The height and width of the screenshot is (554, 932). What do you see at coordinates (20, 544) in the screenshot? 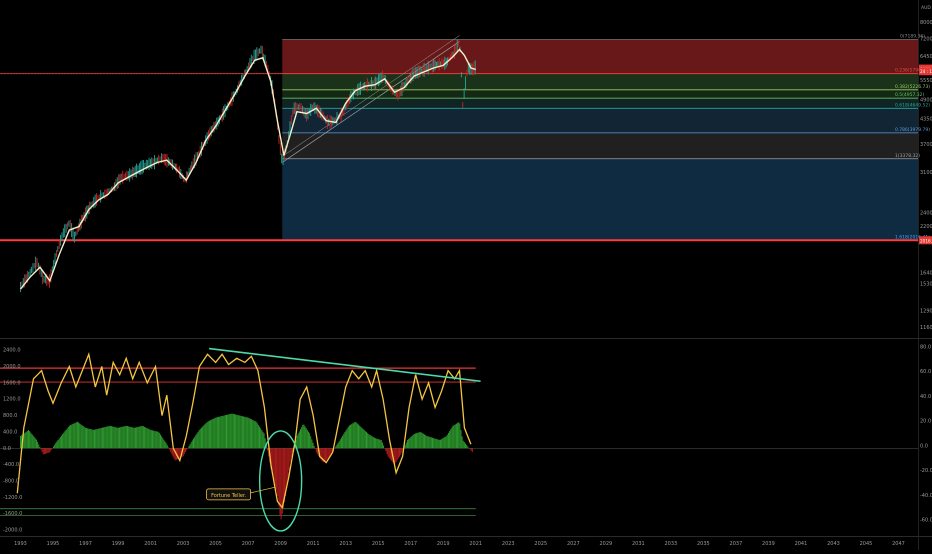
I see `time-tick-label: 1993` at bounding box center [20, 544].